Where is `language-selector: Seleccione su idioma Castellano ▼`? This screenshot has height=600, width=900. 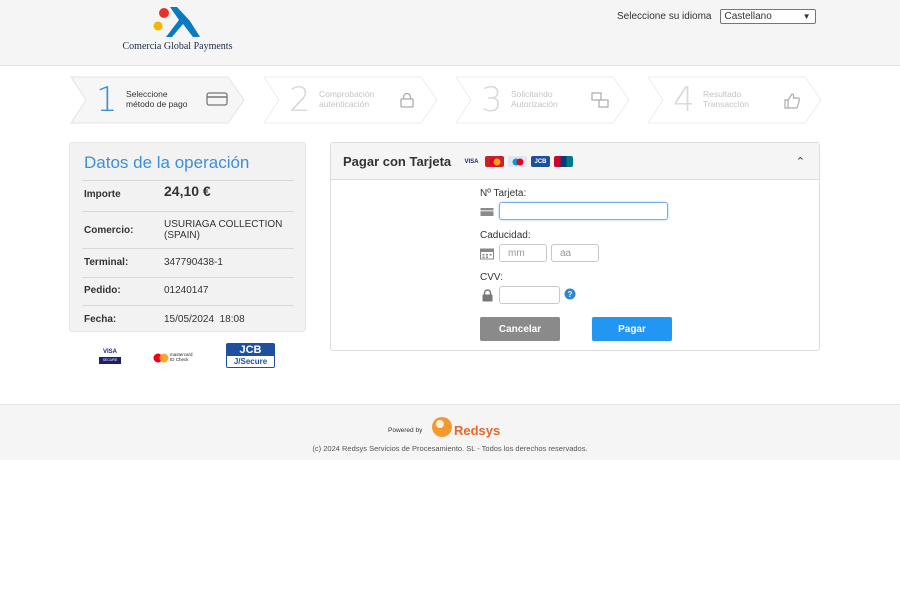 language-selector: Seleccione su idioma Castellano ▼ is located at coordinates (716, 16).